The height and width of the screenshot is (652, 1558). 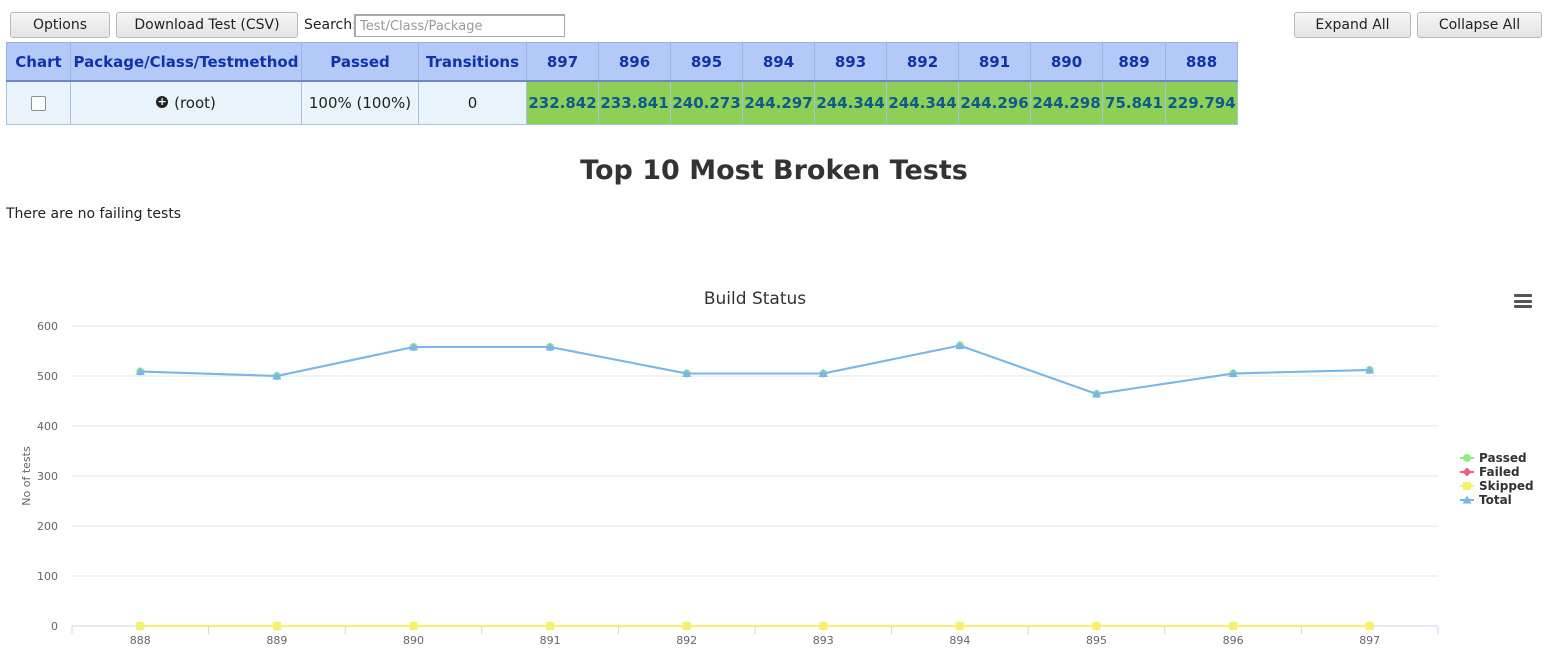 What do you see at coordinates (360, 102) in the screenshot?
I see `passed-cell: 100% (100%)` at bounding box center [360, 102].